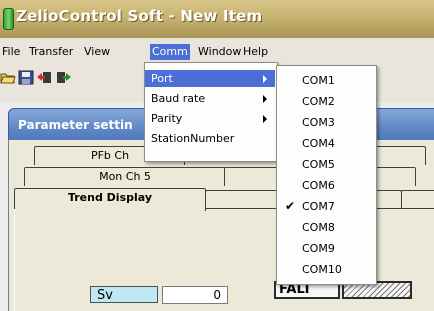 The height and width of the screenshot is (311, 434). I want to click on menu-file: File, so click(11, 52).